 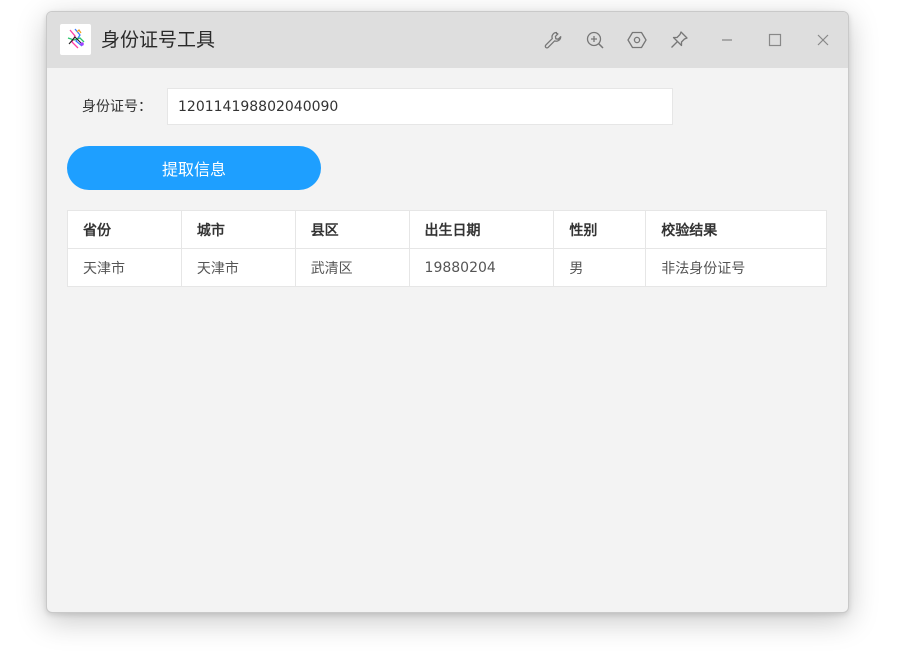 What do you see at coordinates (823, 40) in the screenshot?
I see `close-icon` at bounding box center [823, 40].